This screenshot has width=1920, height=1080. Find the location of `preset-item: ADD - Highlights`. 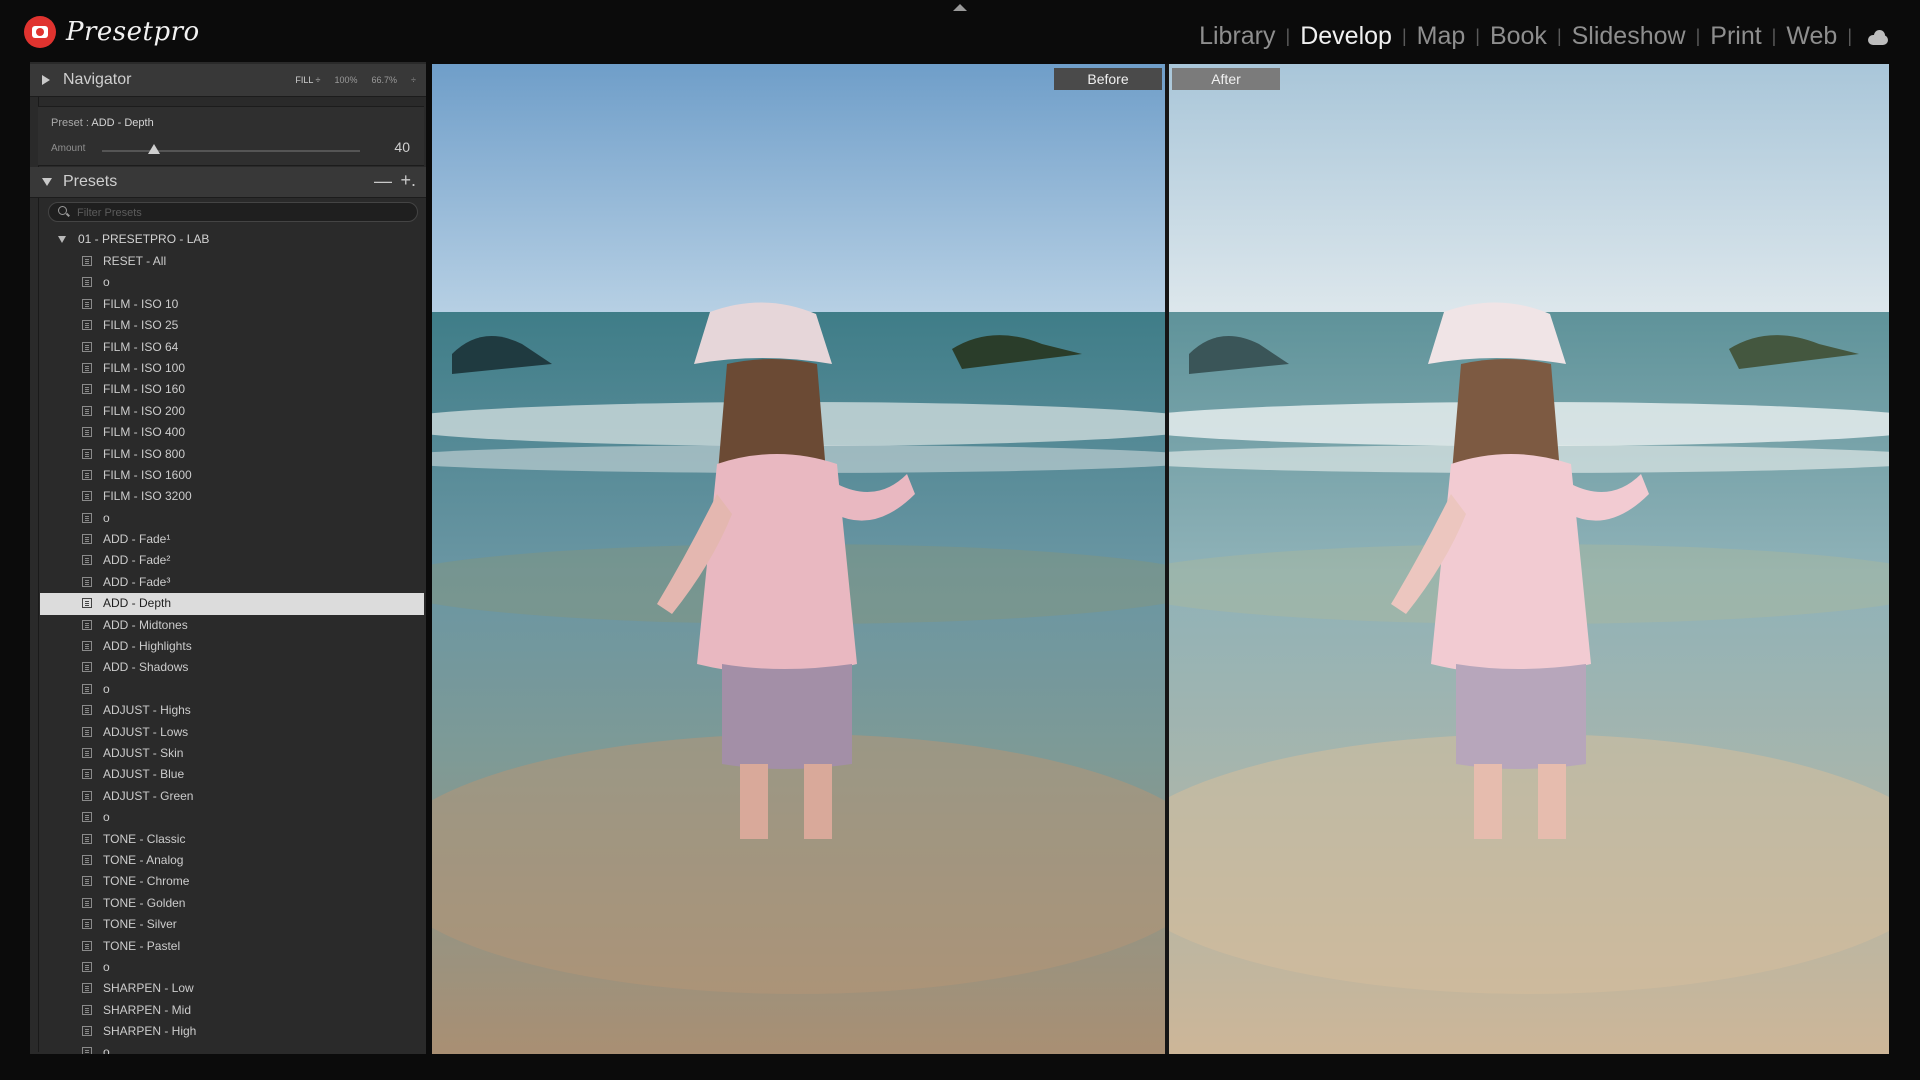

preset-item: ADD - Highlights is located at coordinates (232, 646).